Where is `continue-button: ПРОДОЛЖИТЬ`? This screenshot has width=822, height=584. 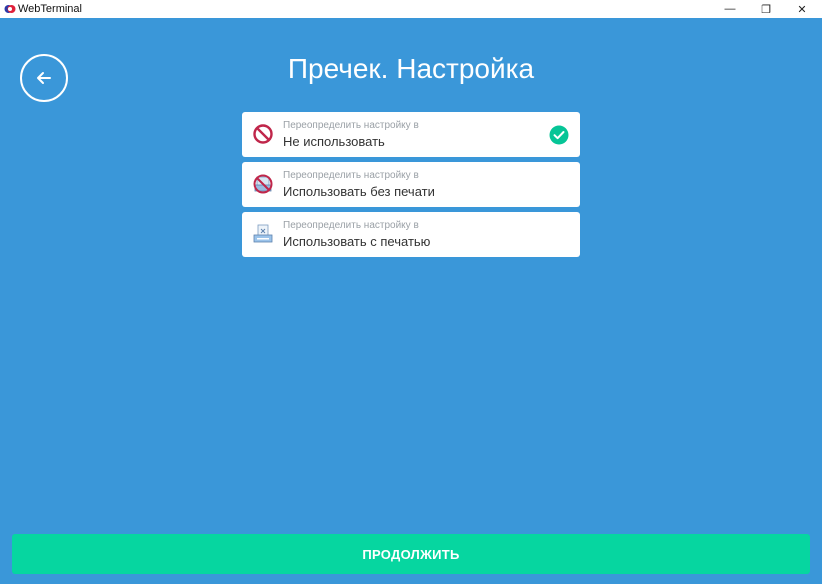
continue-button: ПРОДОЛЖИТЬ is located at coordinates (411, 554).